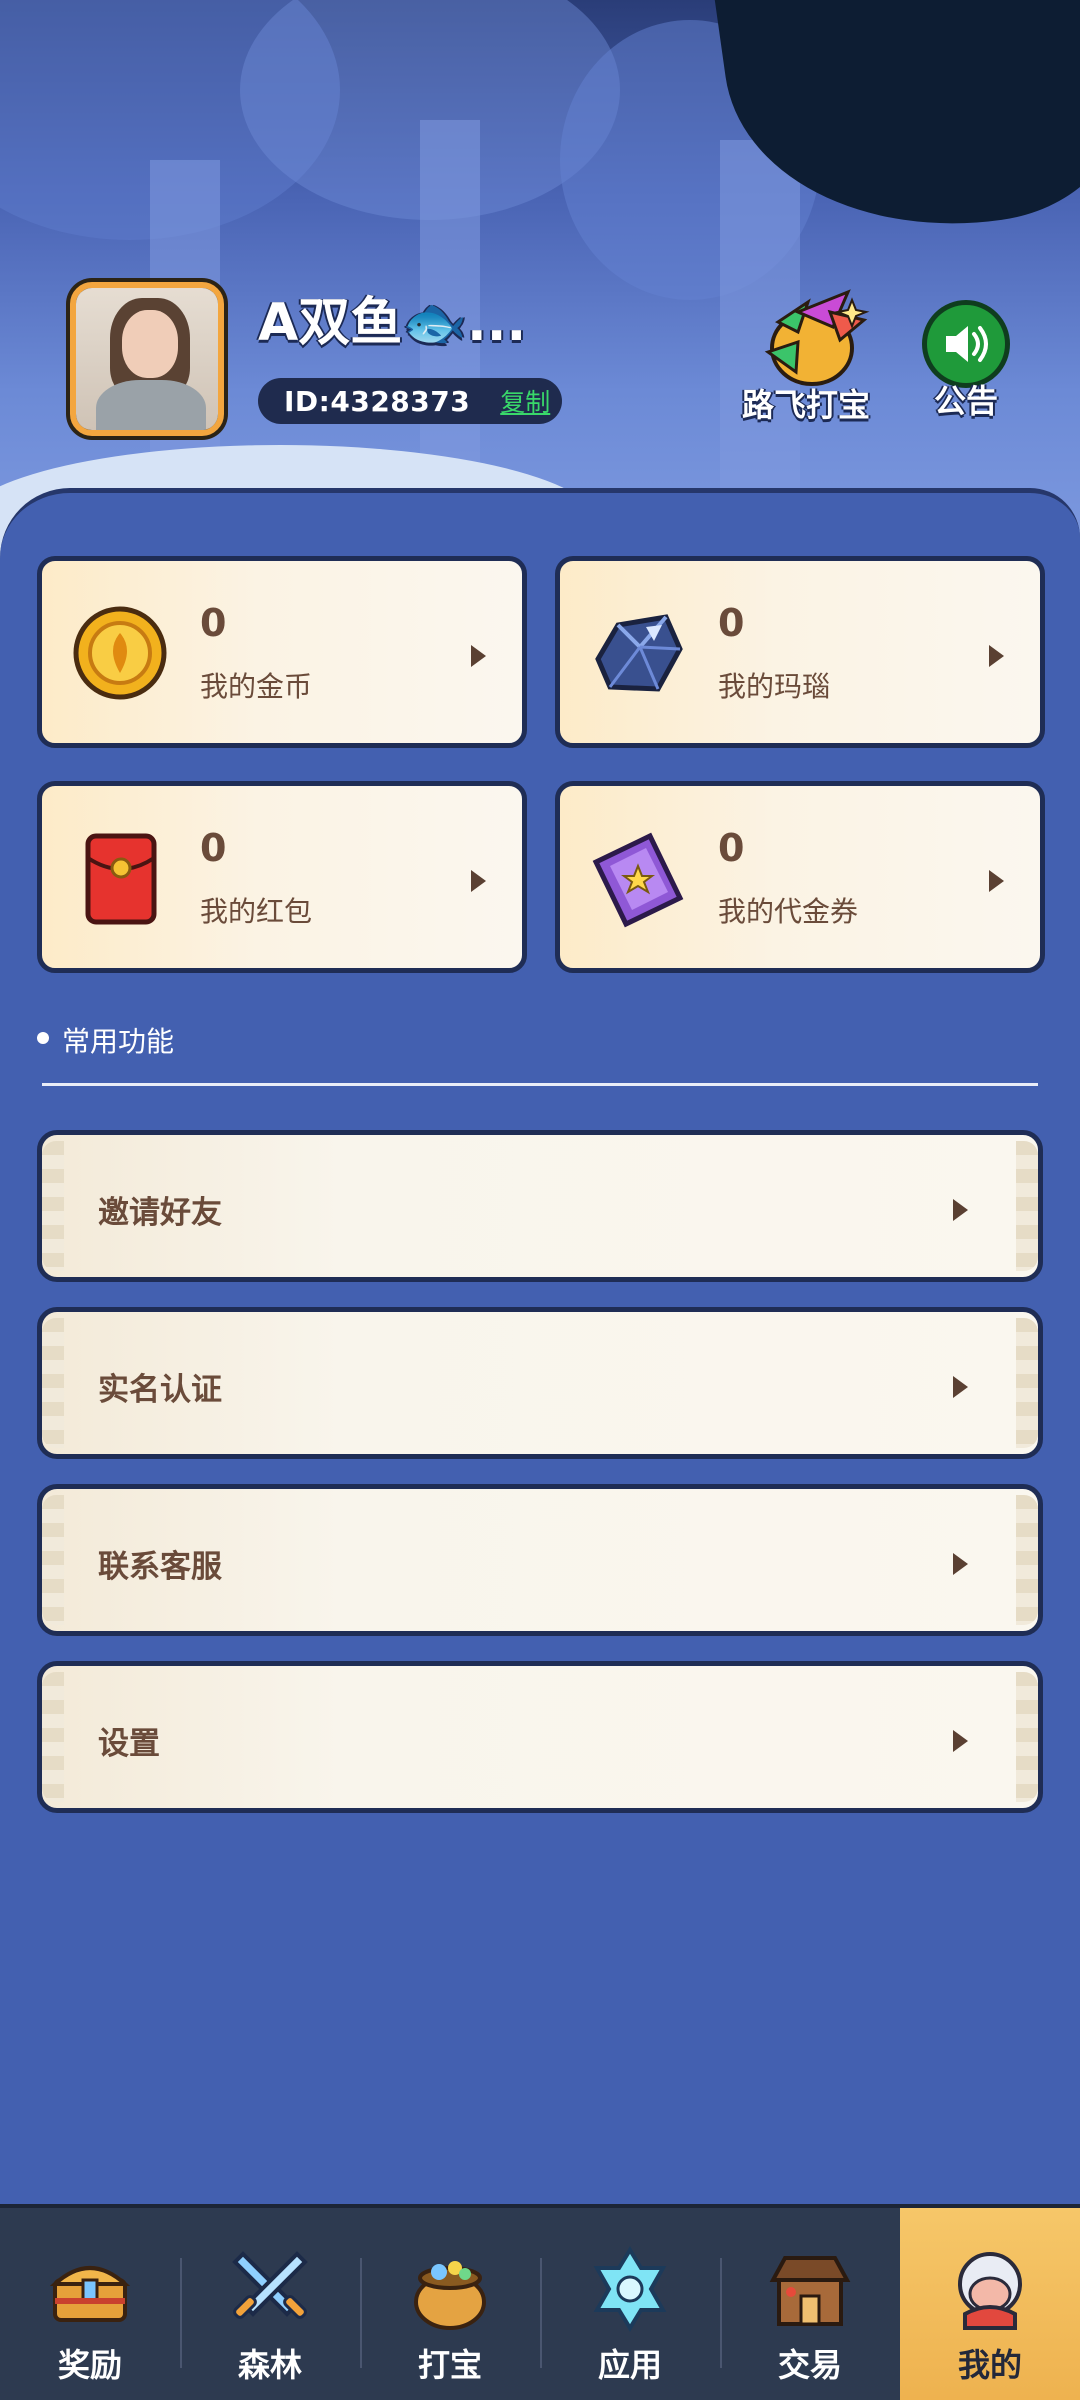  I want to click on nav-tab-treasure-hunt: 打宝, so click(450, 2304).